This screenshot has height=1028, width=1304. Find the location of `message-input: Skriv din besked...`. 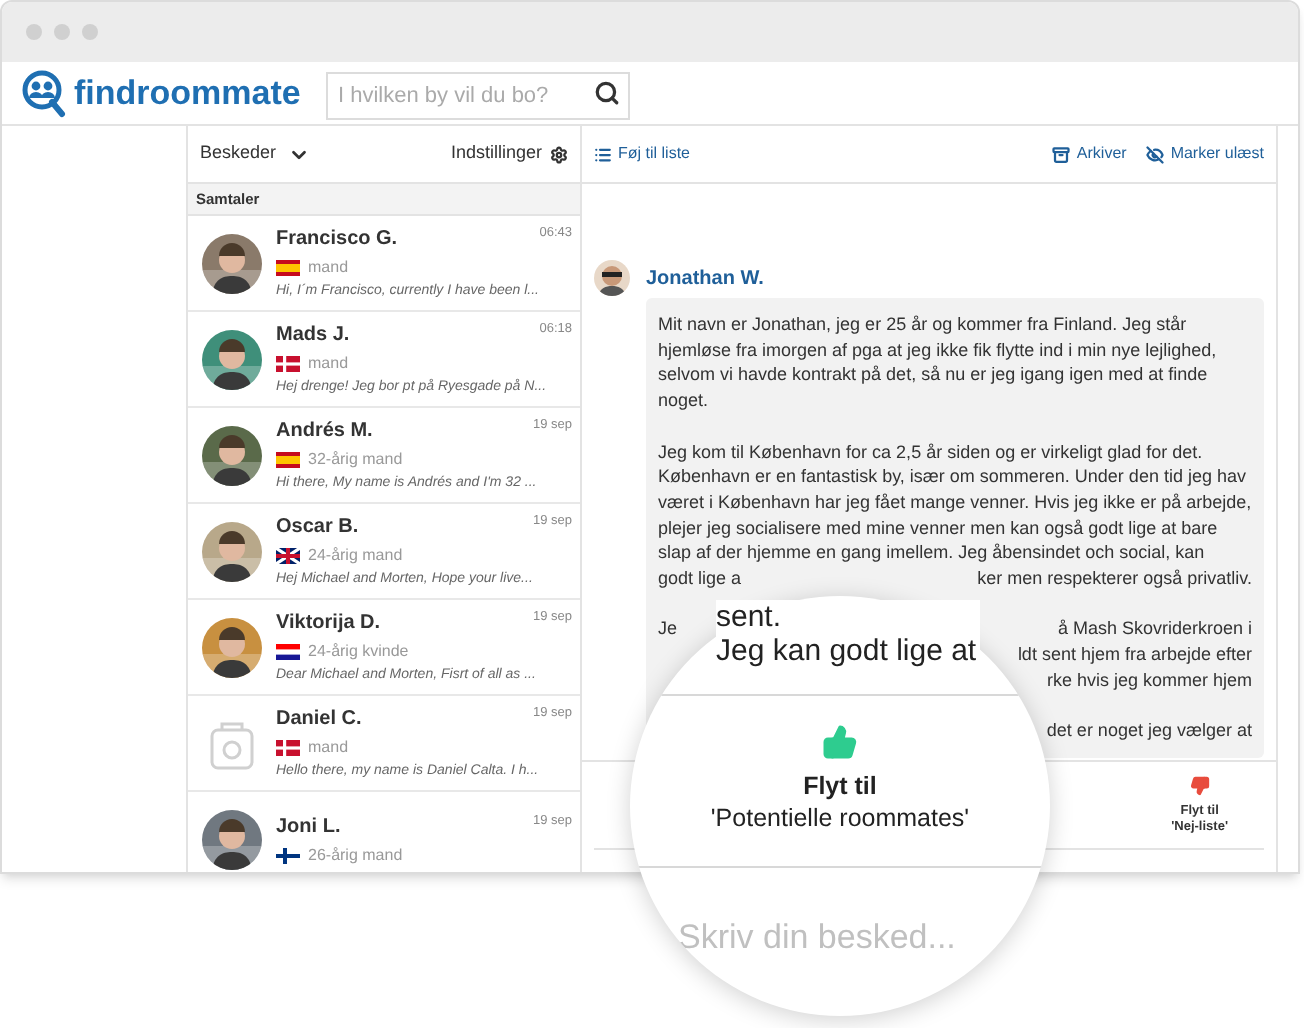

message-input: Skriv din besked... is located at coordinates (848, 937).